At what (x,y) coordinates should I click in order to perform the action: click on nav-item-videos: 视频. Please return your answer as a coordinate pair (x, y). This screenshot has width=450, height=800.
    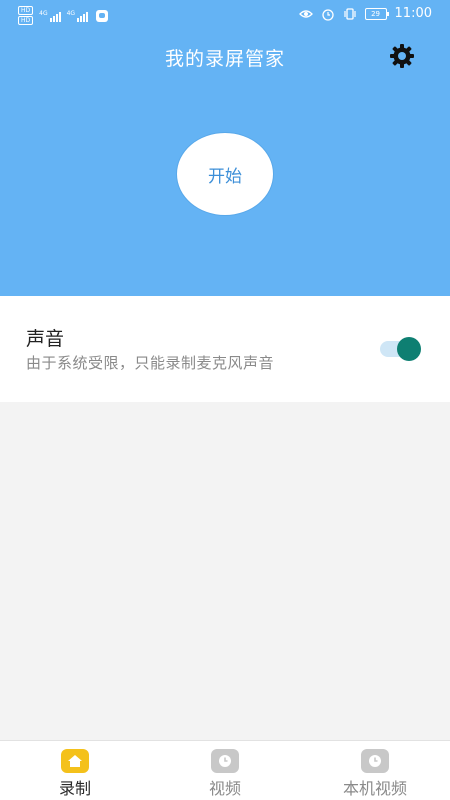
    Looking at the image, I should click on (225, 770).